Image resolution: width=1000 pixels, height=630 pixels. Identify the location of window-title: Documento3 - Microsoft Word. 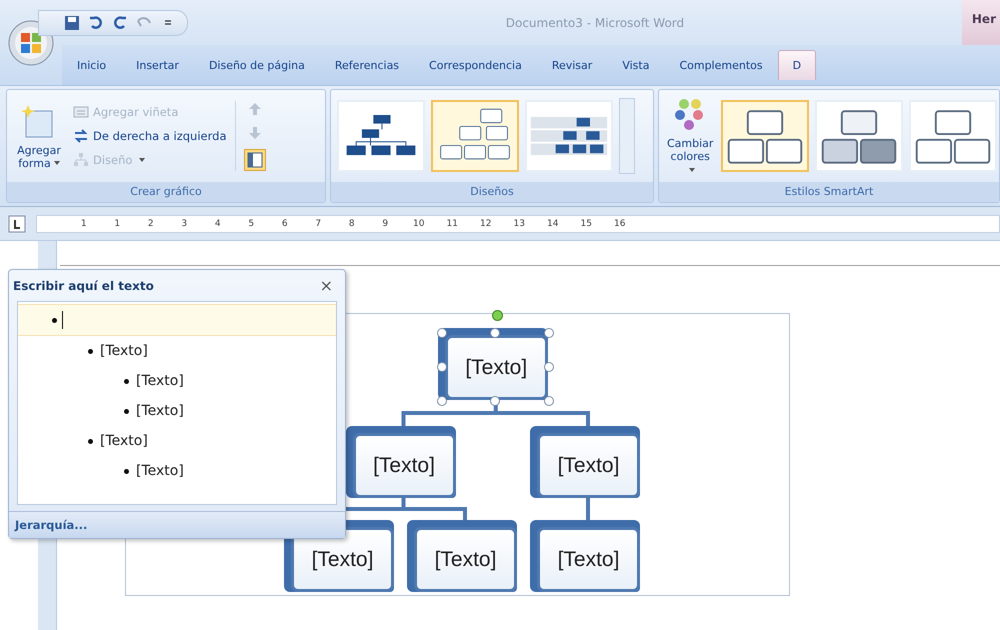
(595, 23).